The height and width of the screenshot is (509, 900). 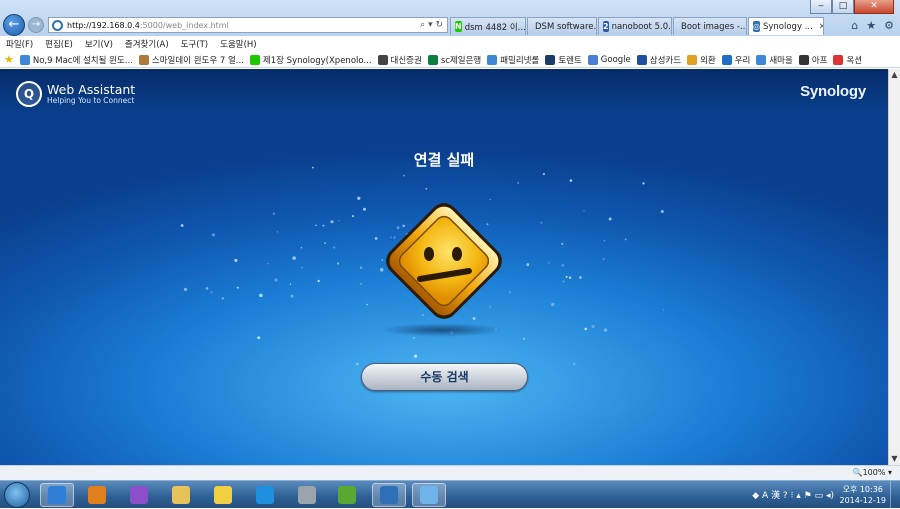 What do you see at coordinates (9, 59) in the screenshot?
I see `favorites-star-icon: ★` at bounding box center [9, 59].